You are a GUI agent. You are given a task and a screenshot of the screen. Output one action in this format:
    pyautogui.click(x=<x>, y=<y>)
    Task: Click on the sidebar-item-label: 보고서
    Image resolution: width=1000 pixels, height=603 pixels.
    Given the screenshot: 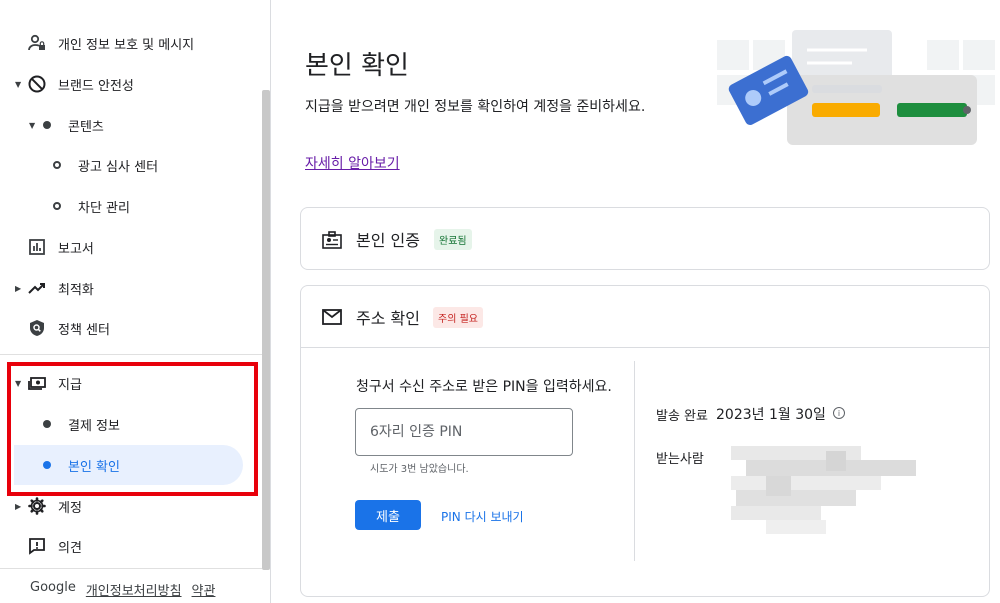 What is the action you would take?
    pyautogui.click(x=76, y=249)
    